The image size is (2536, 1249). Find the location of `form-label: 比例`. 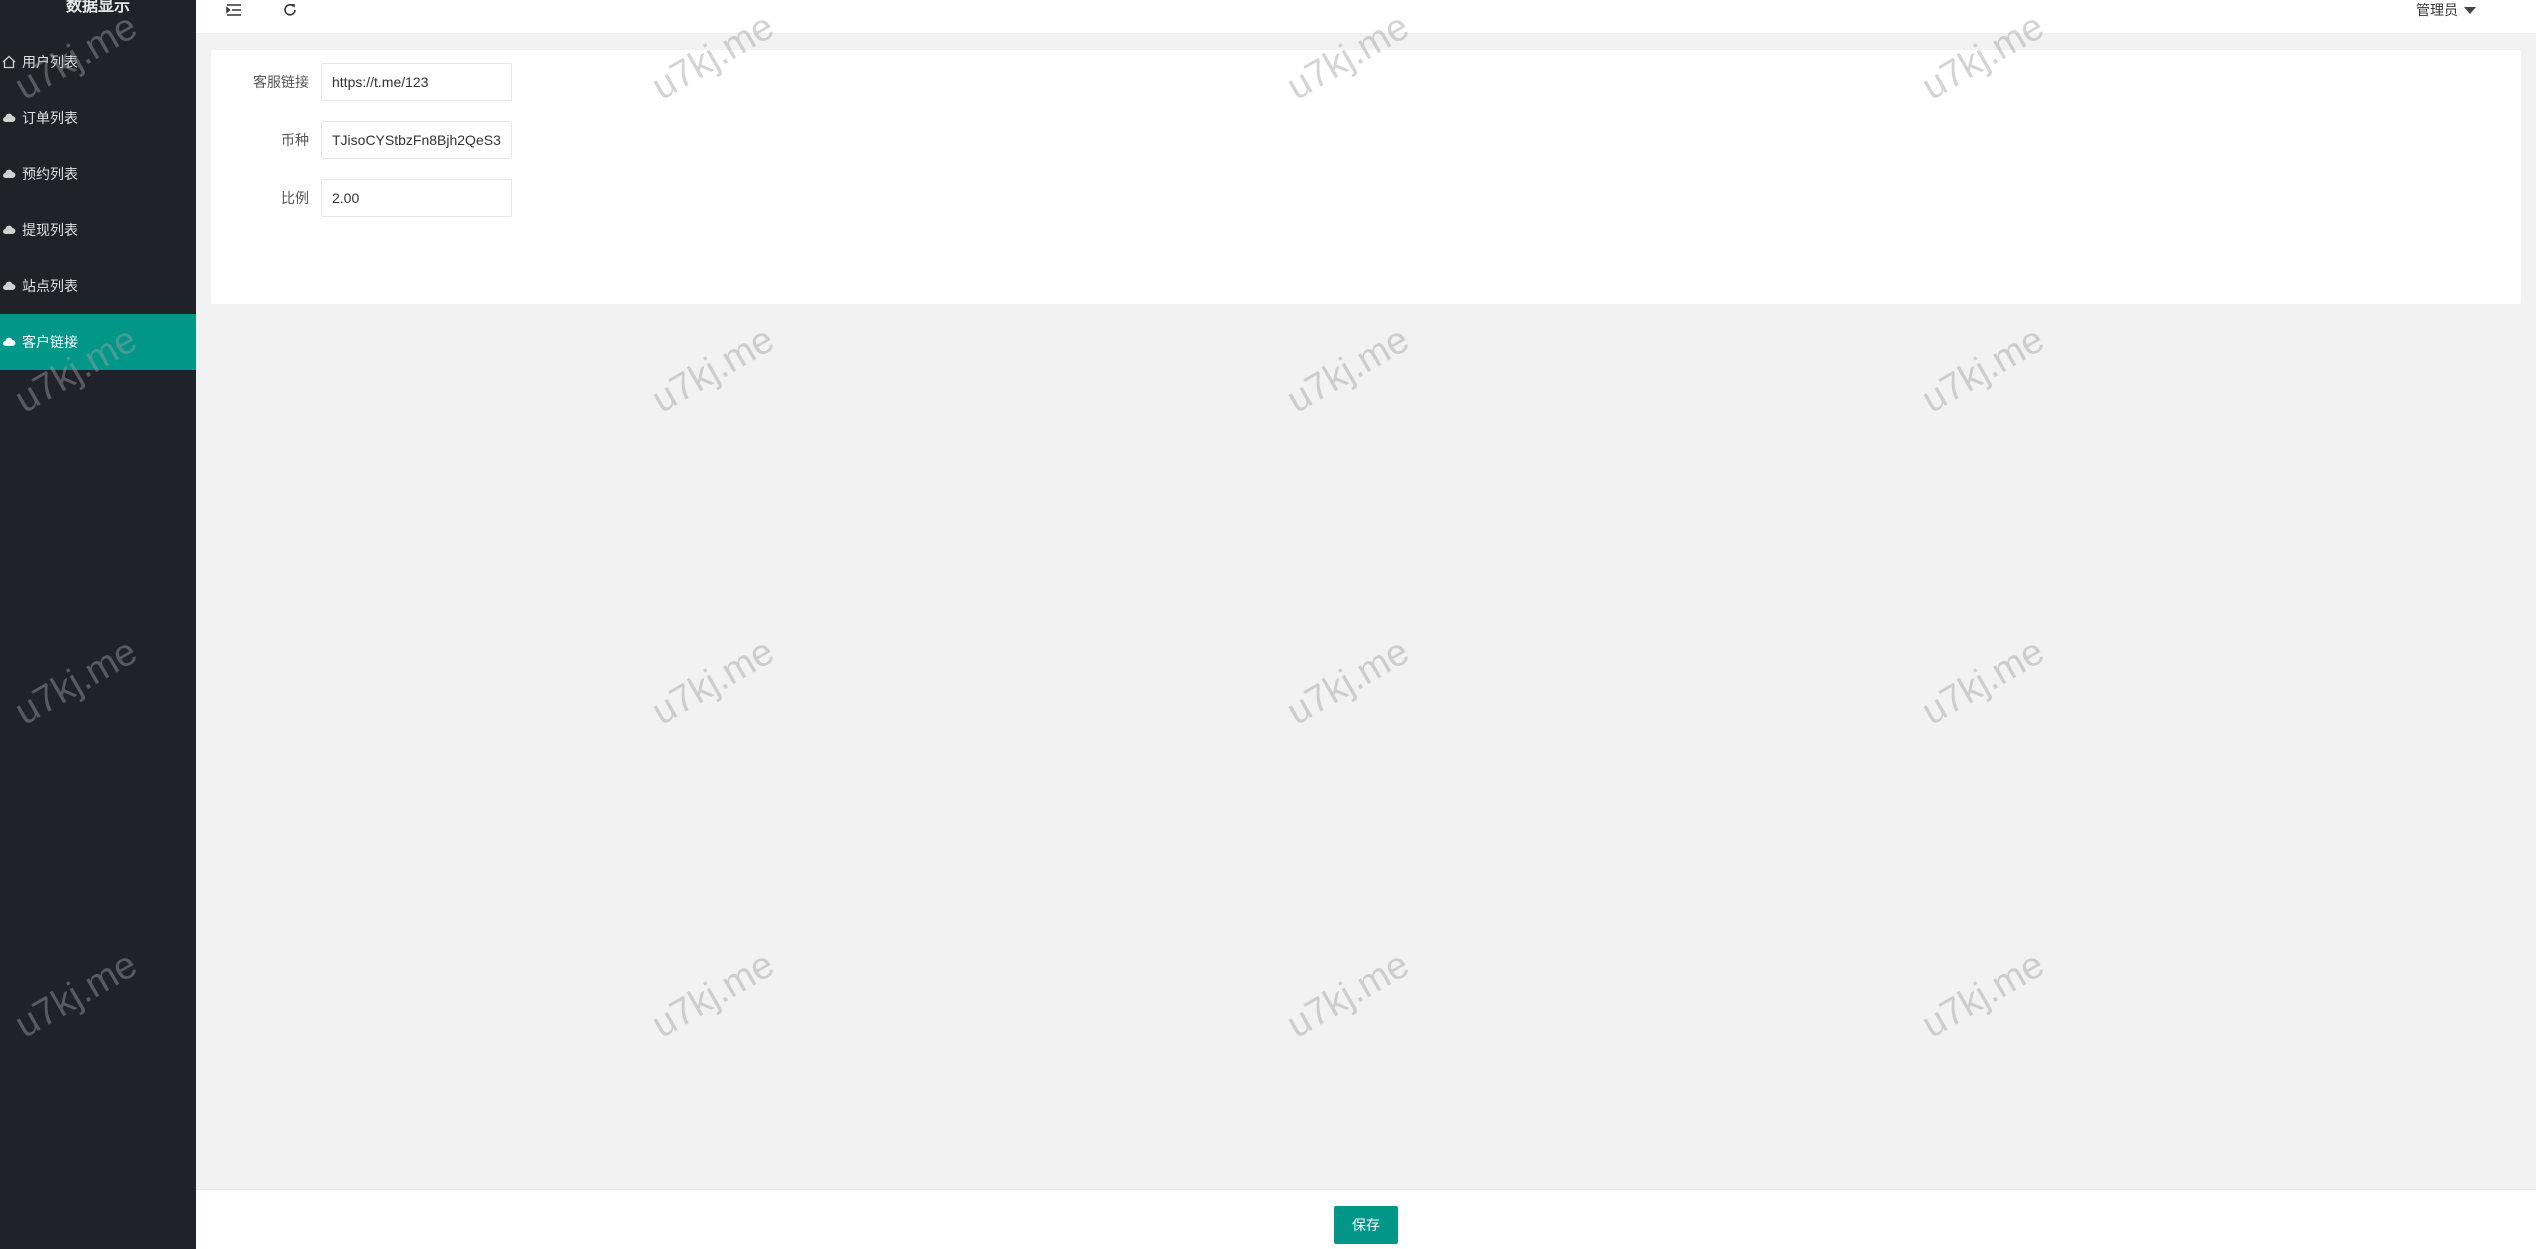

form-label: 比例 is located at coordinates (295, 198).